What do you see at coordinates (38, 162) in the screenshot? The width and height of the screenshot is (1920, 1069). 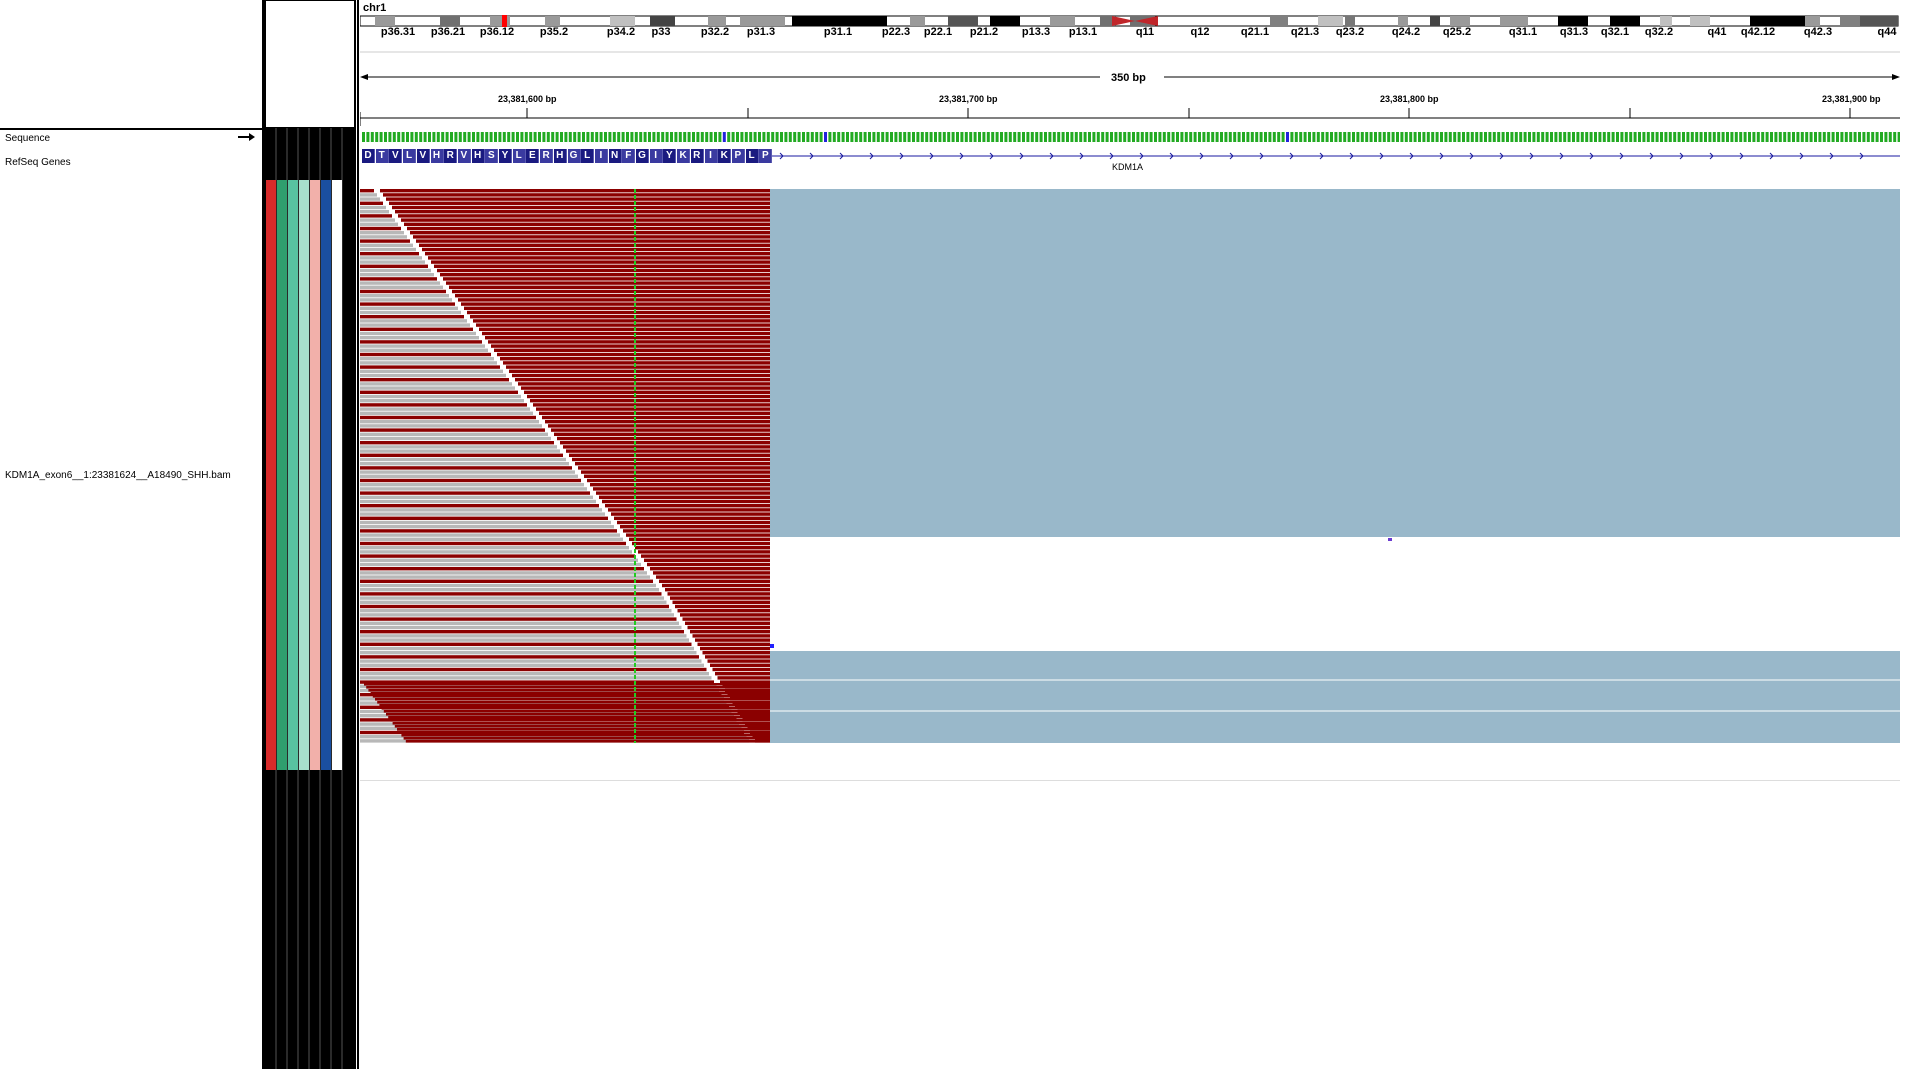 I see `refseq-track-name: RefSeq Genes` at bounding box center [38, 162].